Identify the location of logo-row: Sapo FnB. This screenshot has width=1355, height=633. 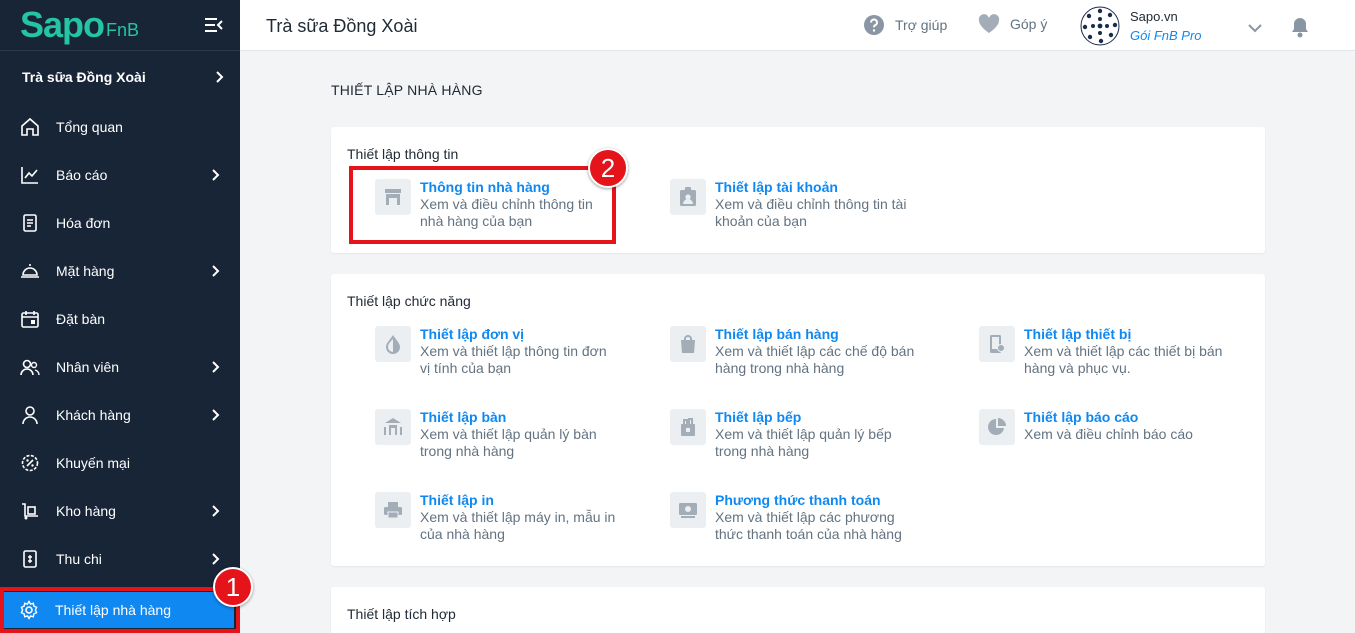
(120, 25).